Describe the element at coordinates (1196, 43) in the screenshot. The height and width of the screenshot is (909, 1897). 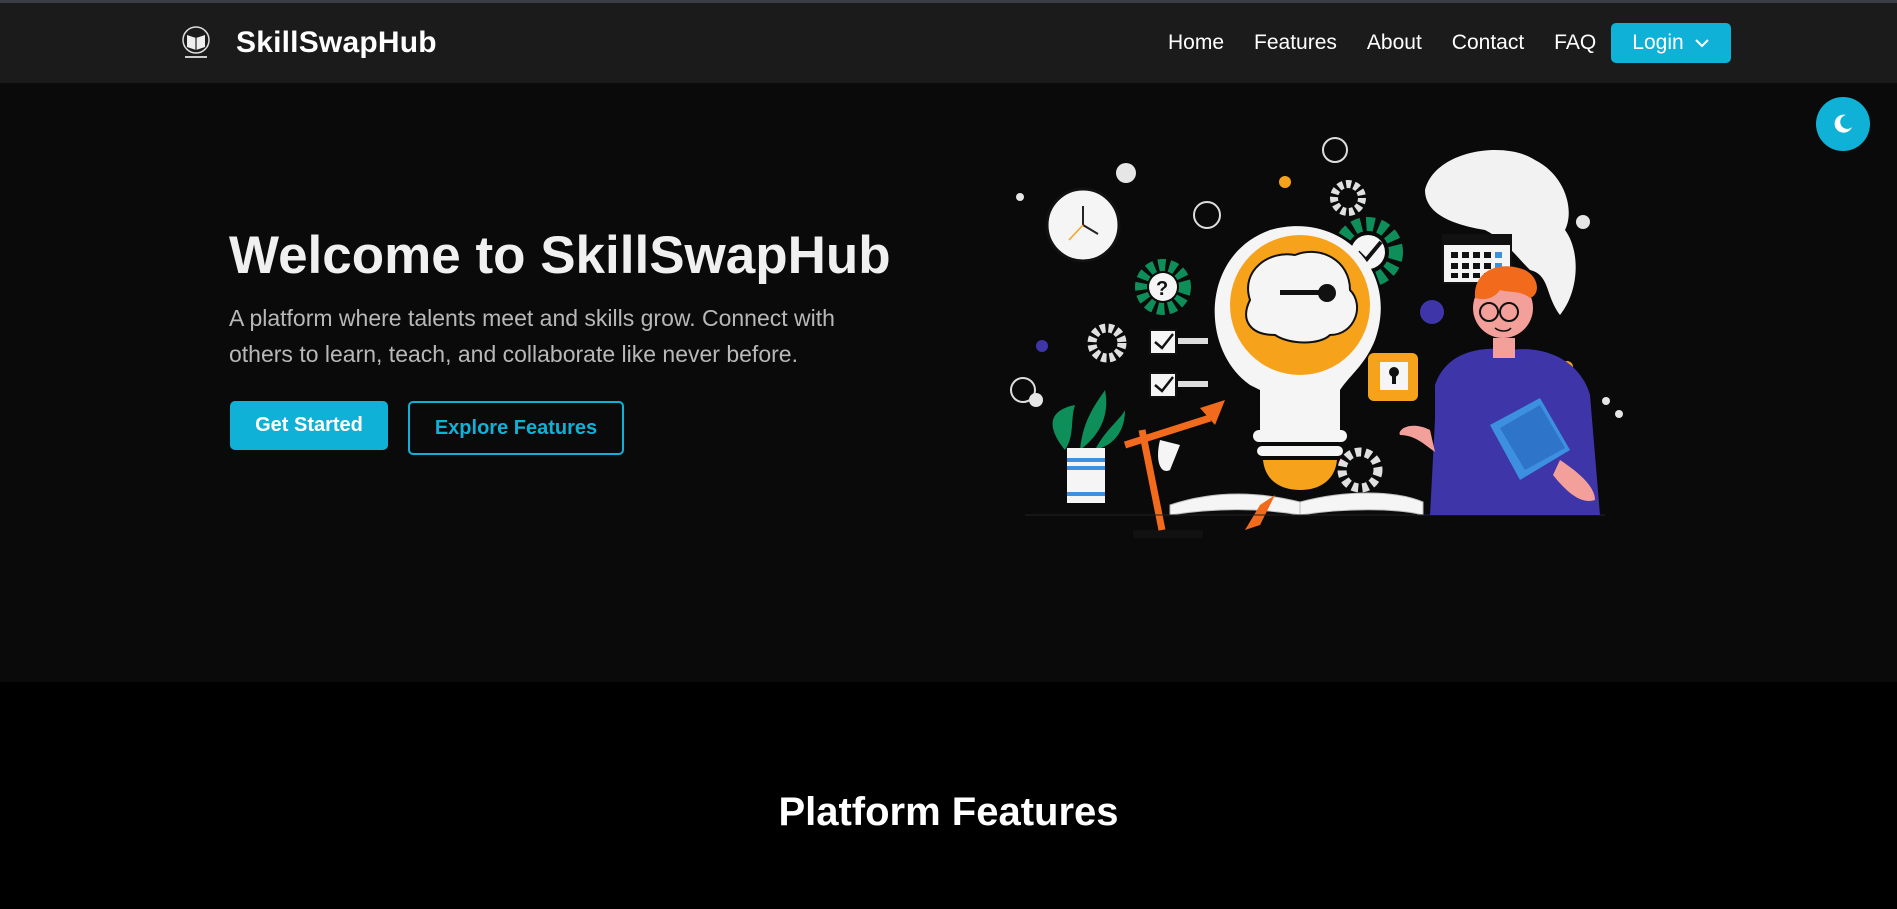
I see `nav-link-home: Home` at that location.